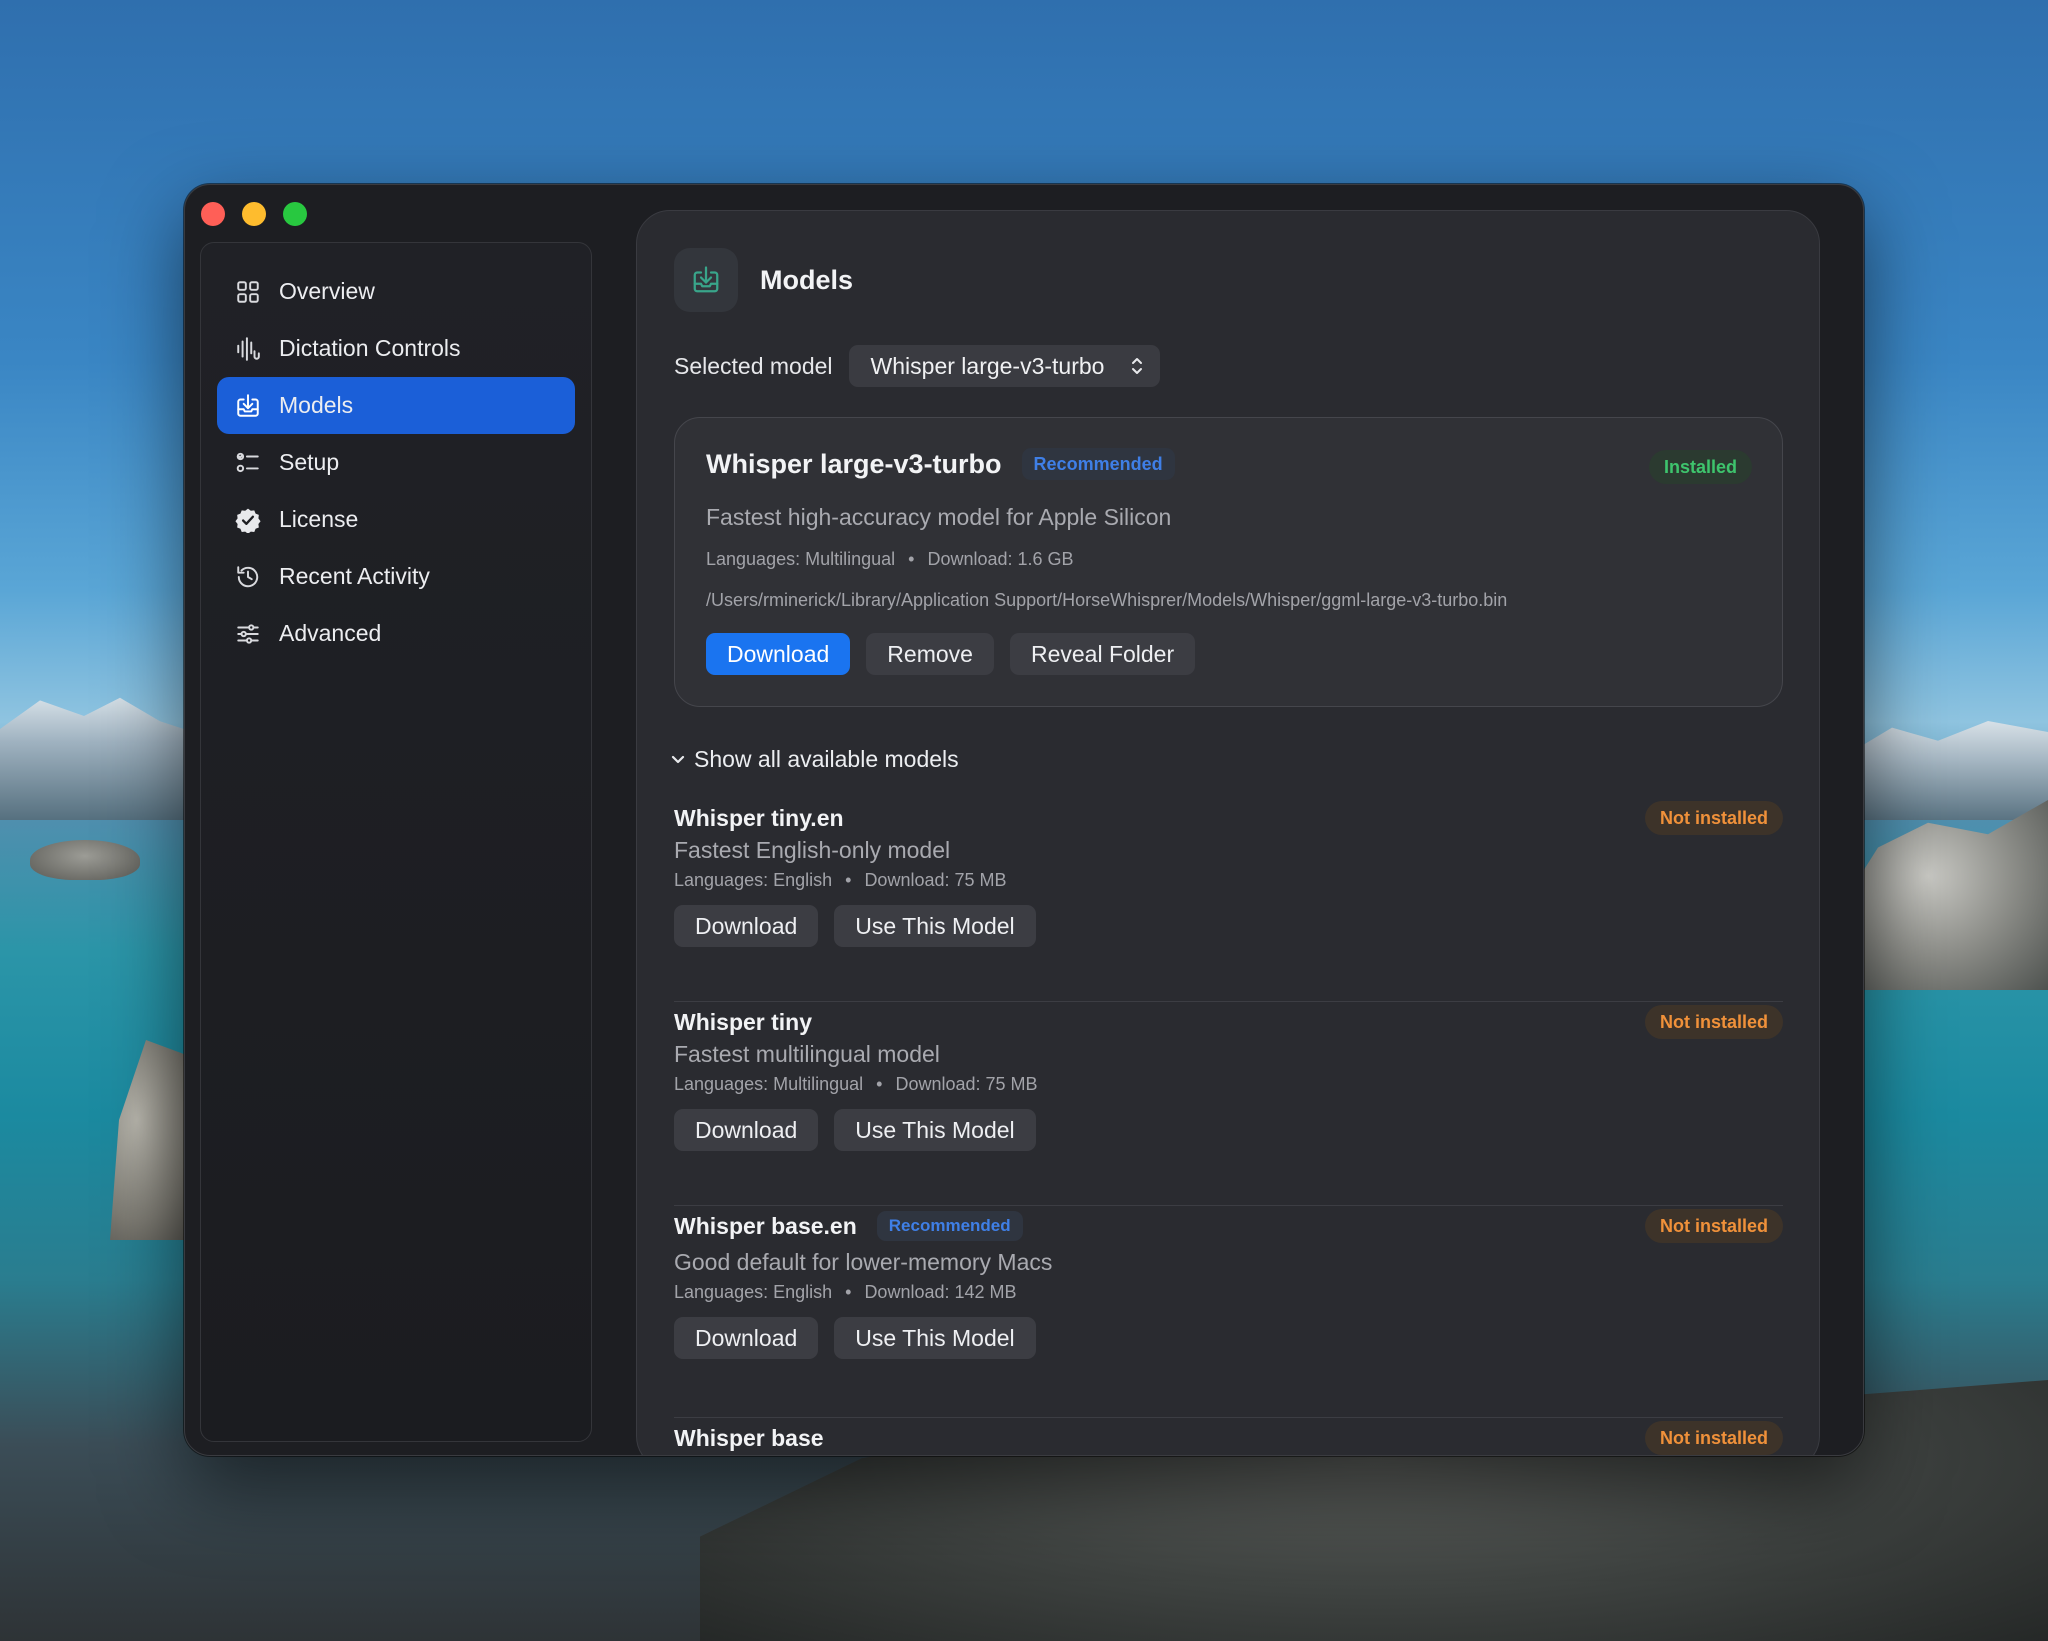 This screenshot has height=1641, width=2048. I want to click on selected-model-dropdown: Whisper large-v3-turbo, so click(1004, 366).